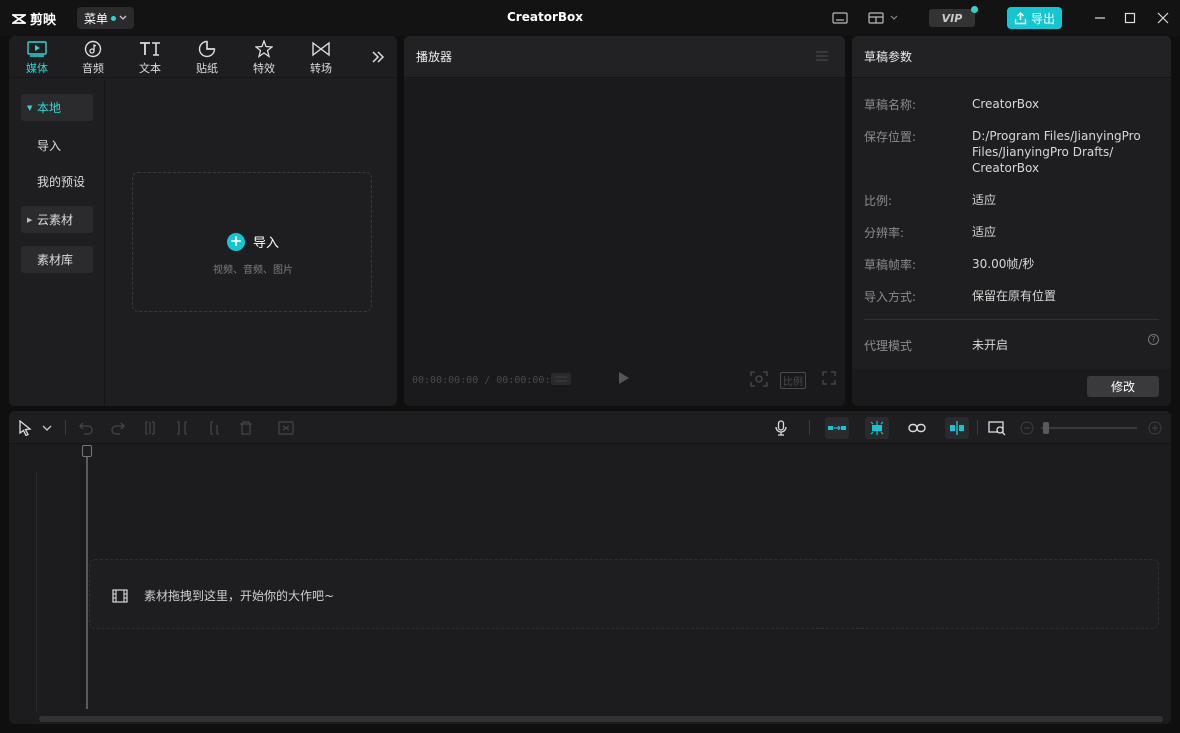 The image size is (1180, 733). What do you see at coordinates (86, 428) in the screenshot?
I see `undo-button` at bounding box center [86, 428].